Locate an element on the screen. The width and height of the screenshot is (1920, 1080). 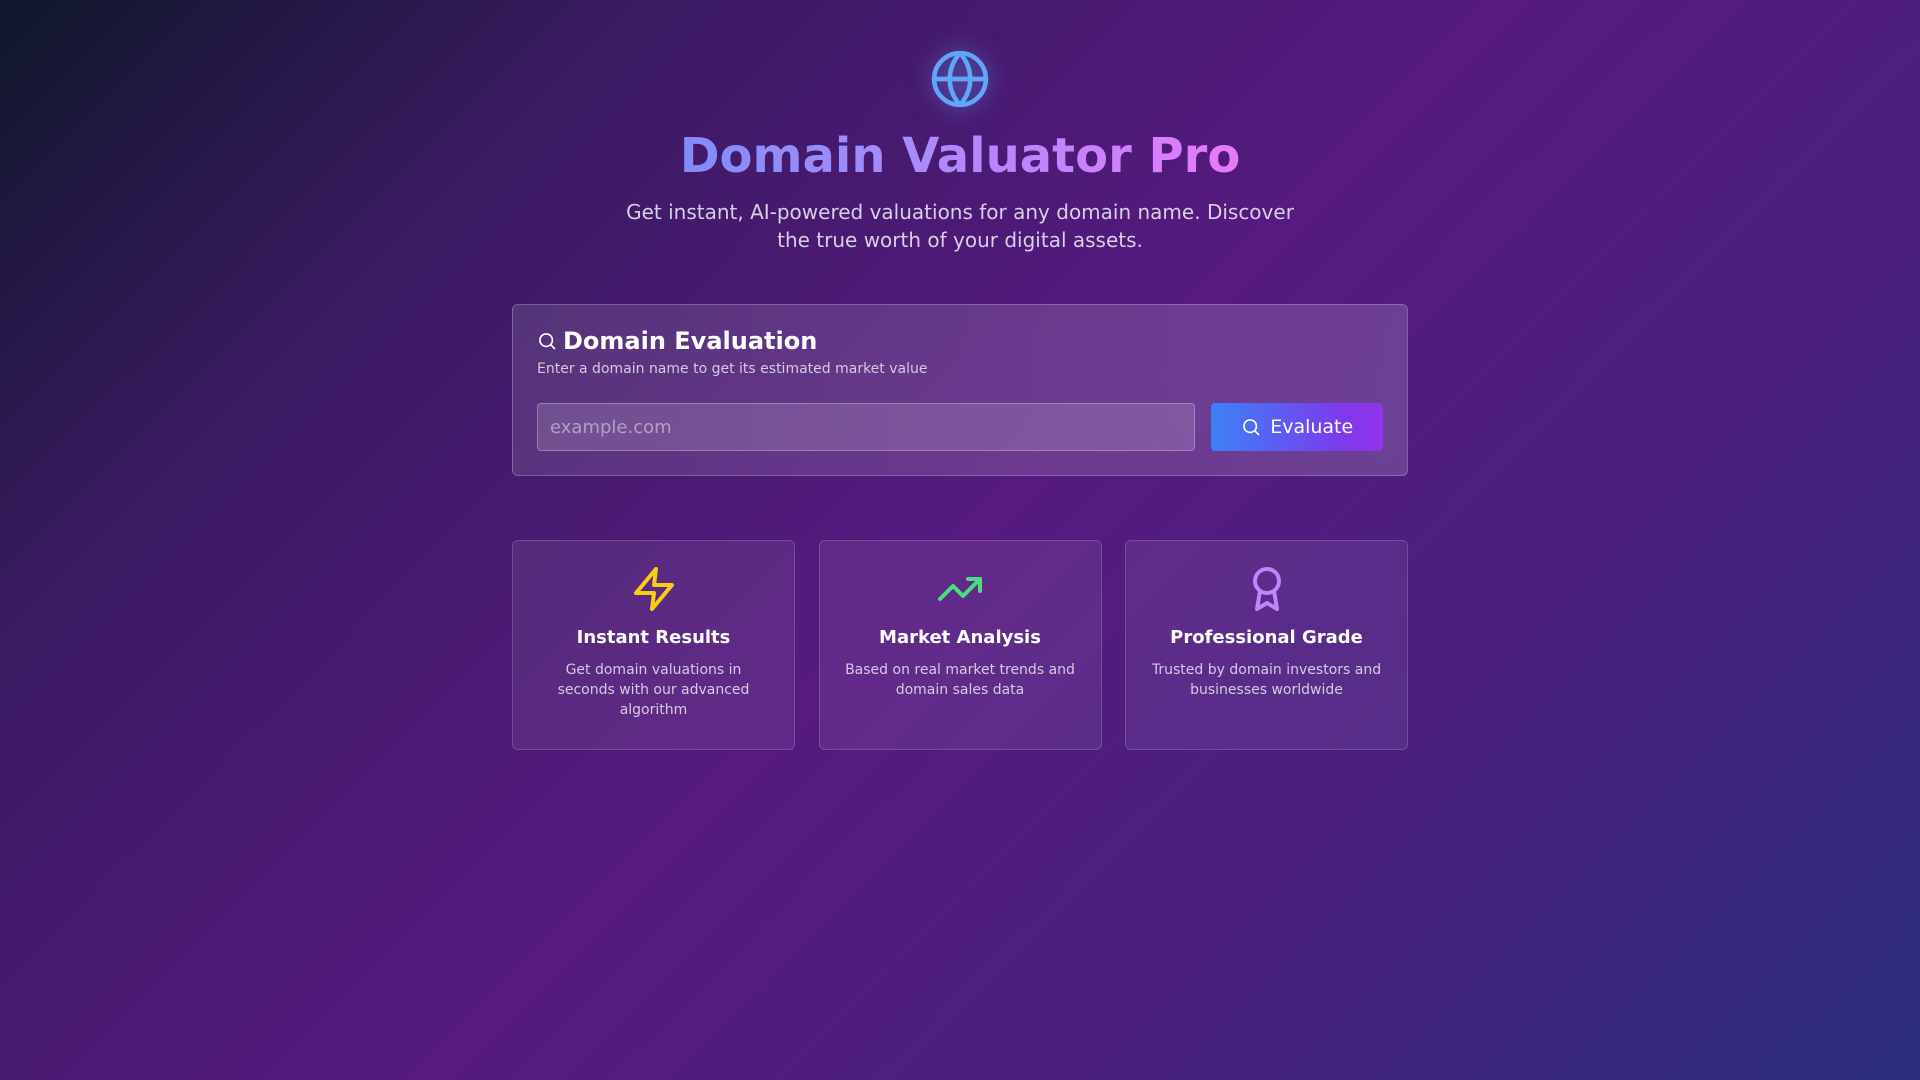
feature-title: Market Analysis is located at coordinates (960, 637).